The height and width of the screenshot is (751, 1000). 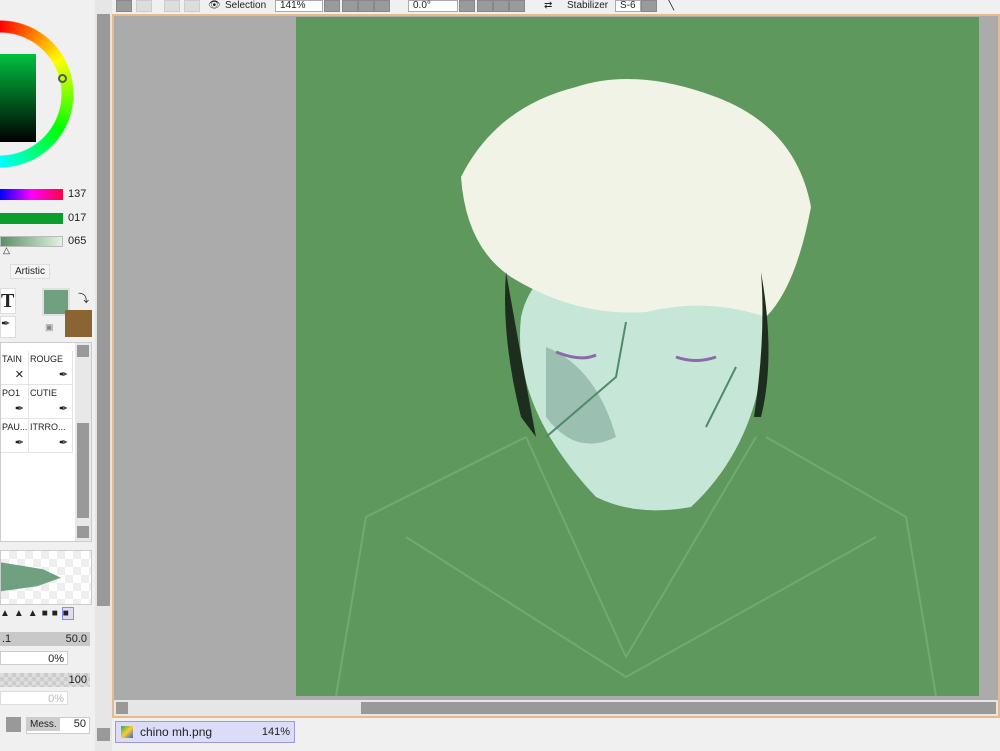 What do you see at coordinates (671, 5) in the screenshot?
I see `pen-icon: ╲` at bounding box center [671, 5].